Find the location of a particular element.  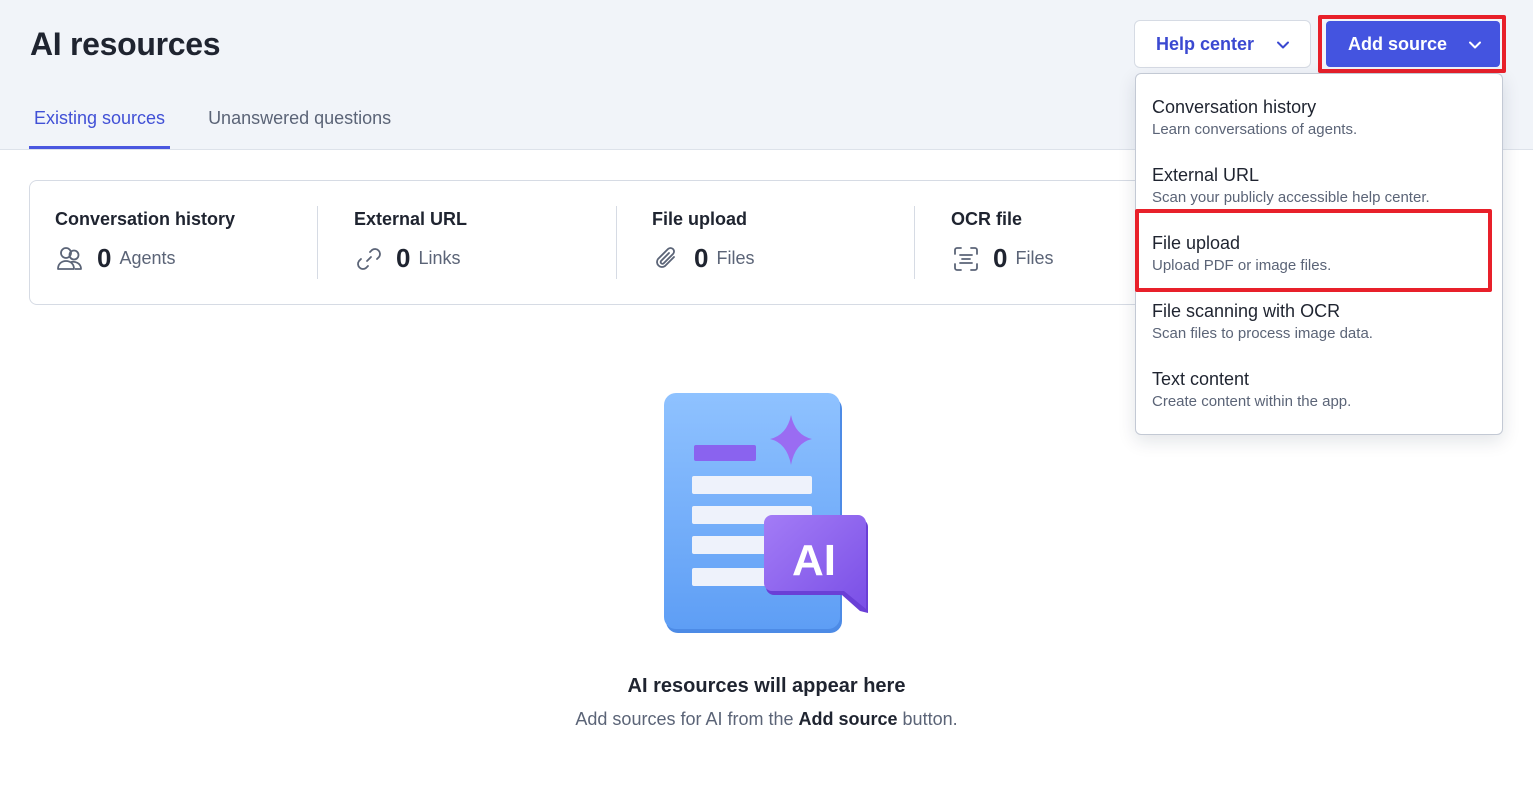

menu-item-description: Upload PDF or image files. is located at coordinates (1242, 265).